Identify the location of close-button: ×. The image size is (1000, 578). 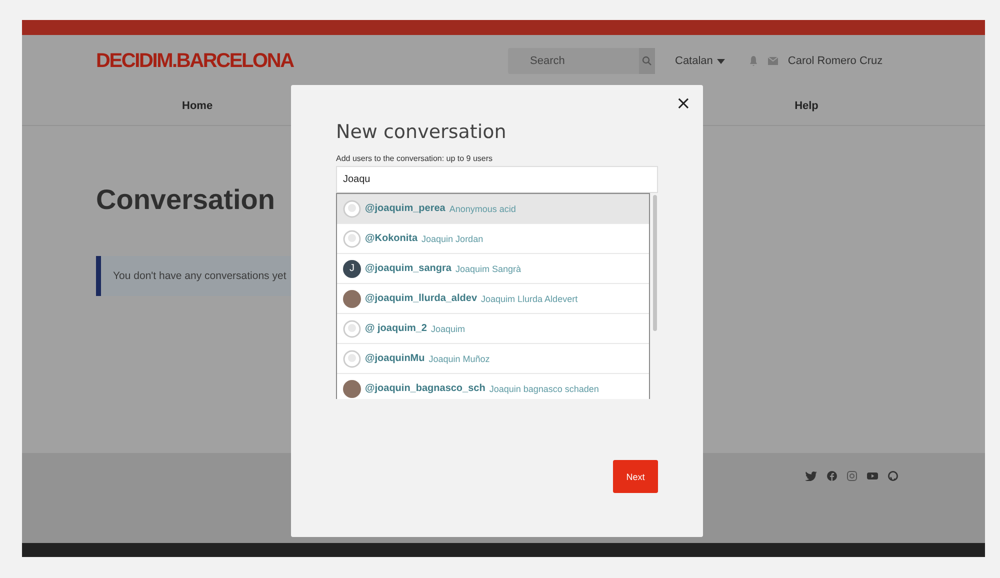
(683, 103).